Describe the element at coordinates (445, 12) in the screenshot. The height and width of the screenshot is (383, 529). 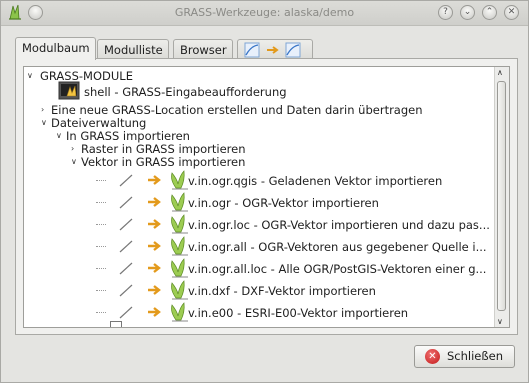
I see `help-button: ?` at that location.